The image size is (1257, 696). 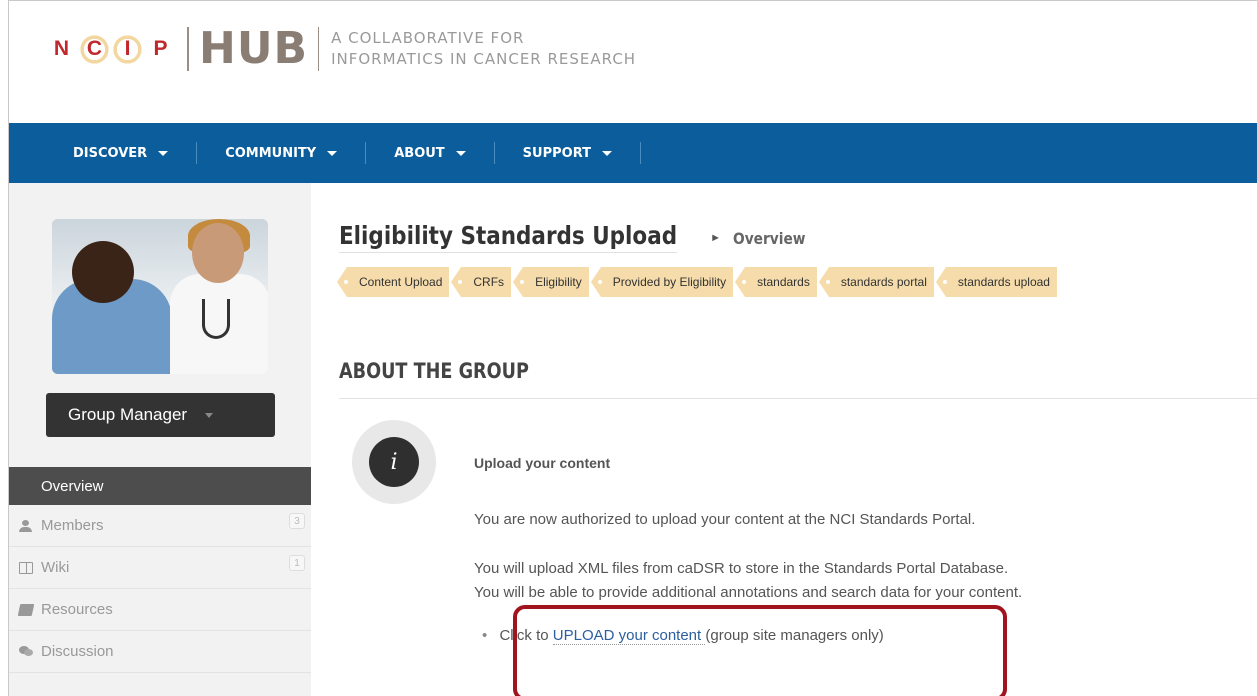 I want to click on resources-icon, so click(x=26, y=609).